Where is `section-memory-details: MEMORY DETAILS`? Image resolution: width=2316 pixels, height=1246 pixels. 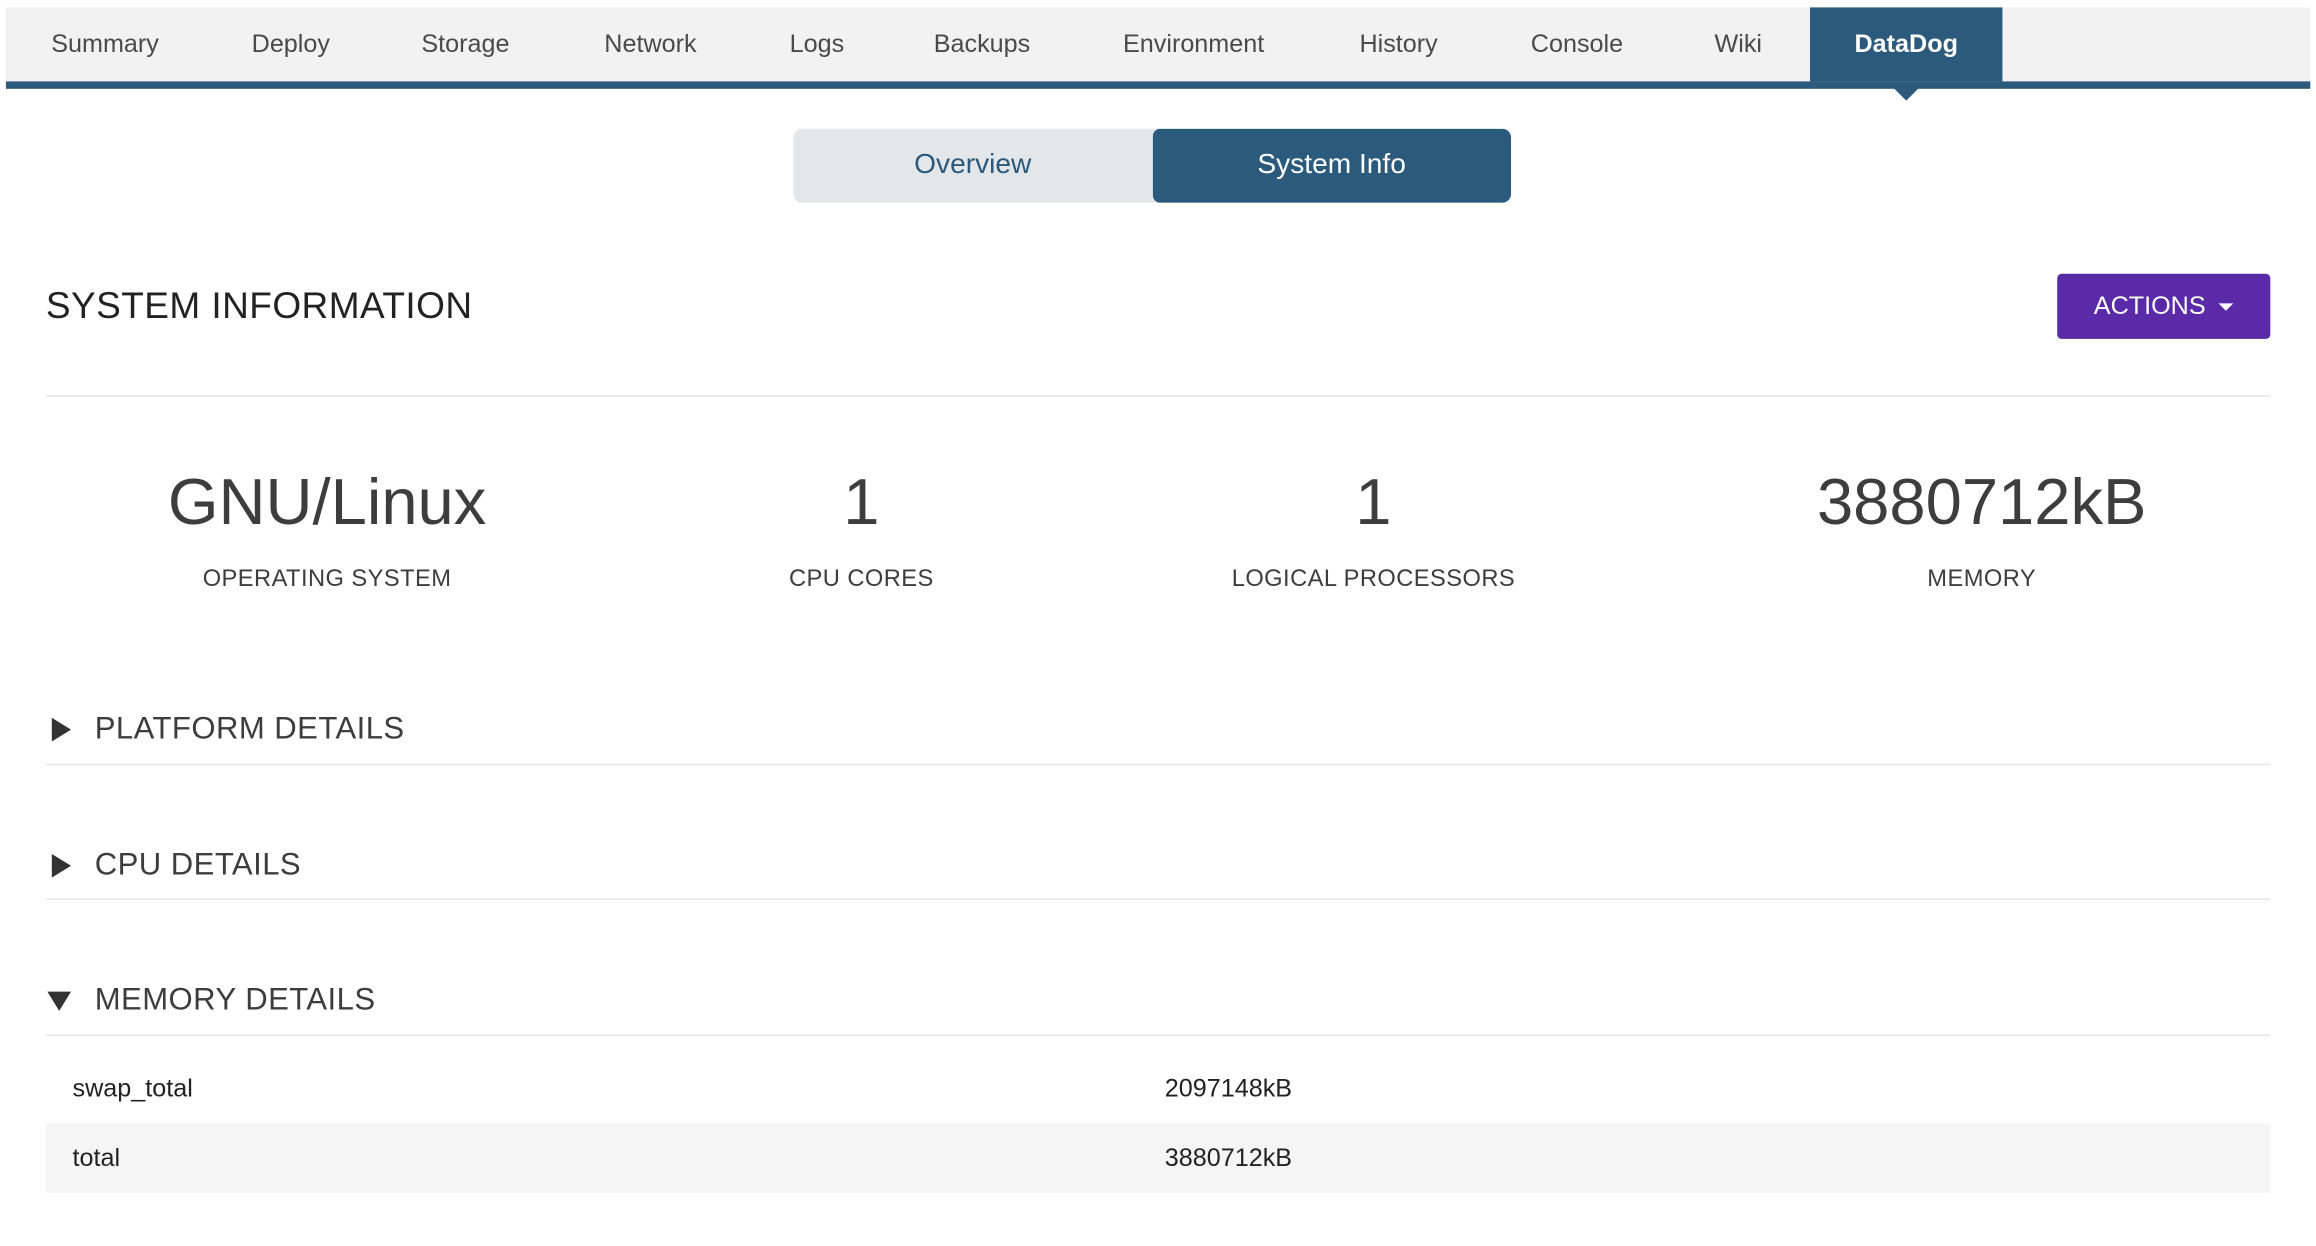
section-memory-details: MEMORY DETAILS is located at coordinates (1158, 1000).